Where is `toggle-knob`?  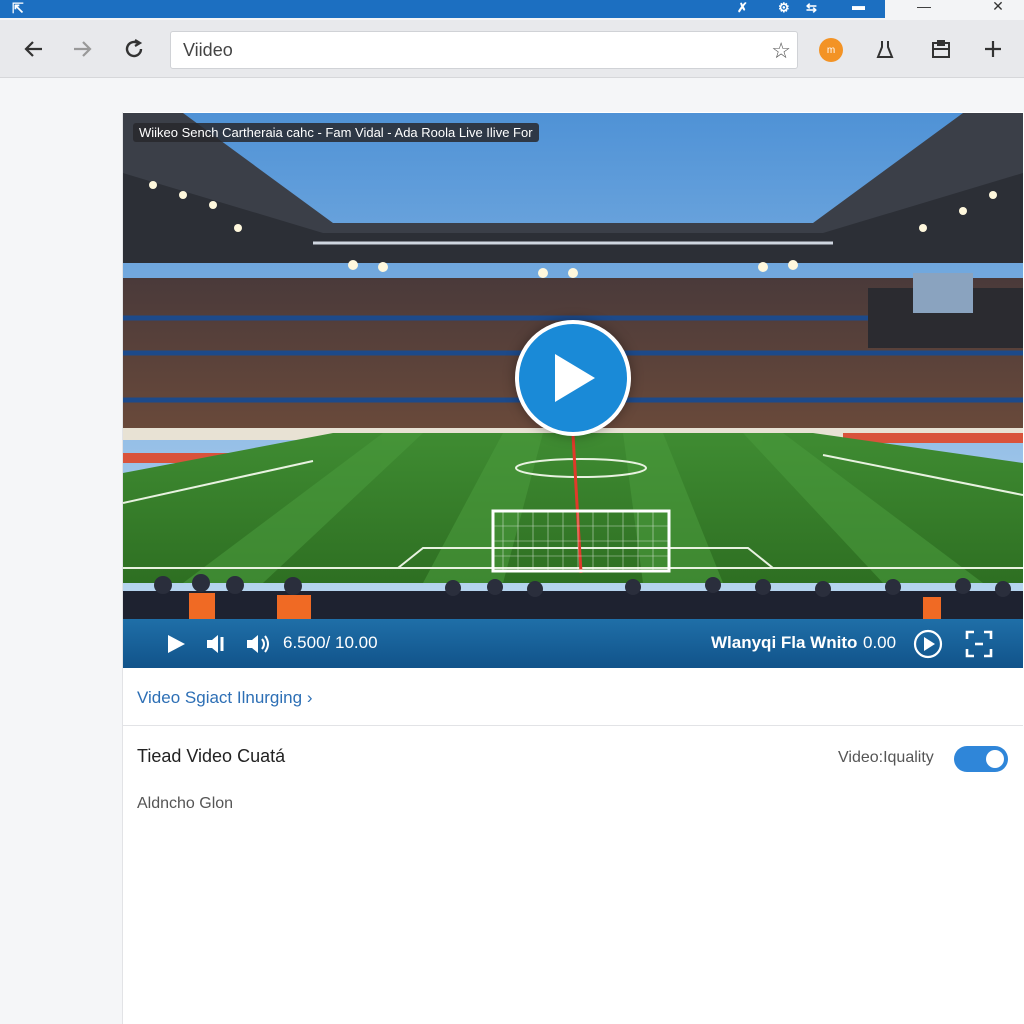 toggle-knob is located at coordinates (995, 759).